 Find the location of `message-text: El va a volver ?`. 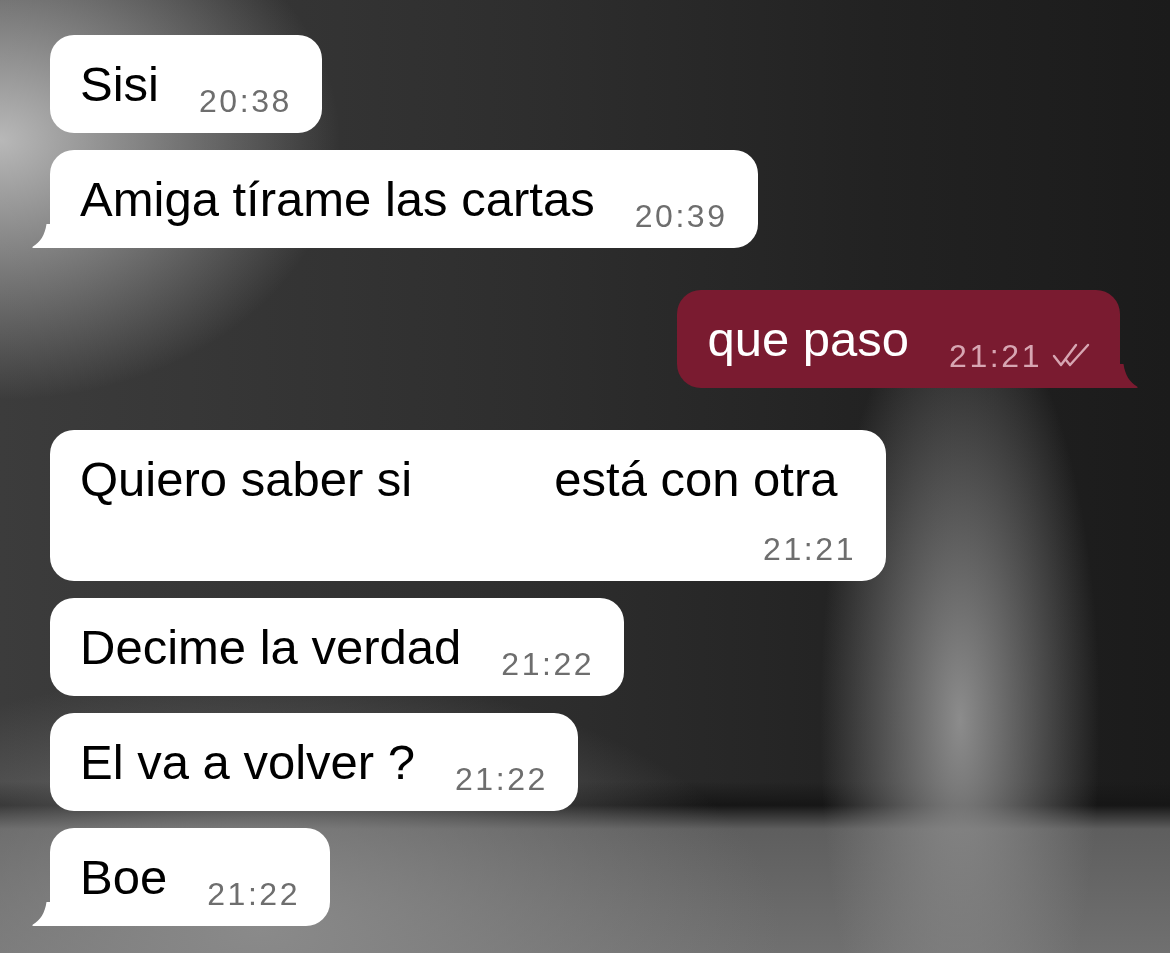

message-text: El va a volver ? is located at coordinates (247, 762).